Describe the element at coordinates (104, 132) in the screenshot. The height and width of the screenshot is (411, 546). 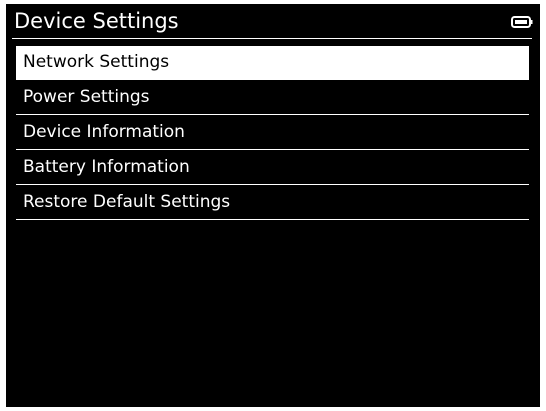
I see `menu-item-label: Device Information` at that location.